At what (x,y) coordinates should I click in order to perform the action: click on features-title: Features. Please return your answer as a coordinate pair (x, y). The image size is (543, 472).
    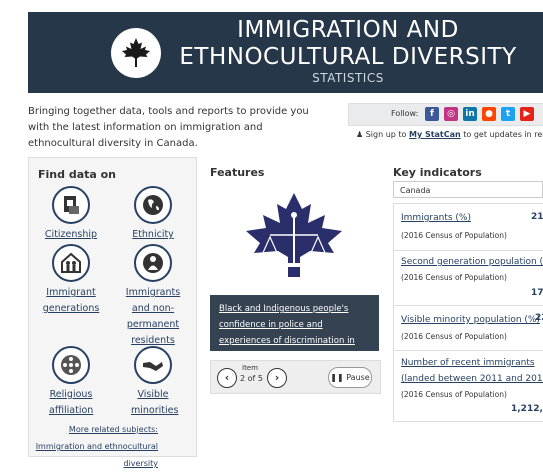
    Looking at the image, I should click on (237, 172).